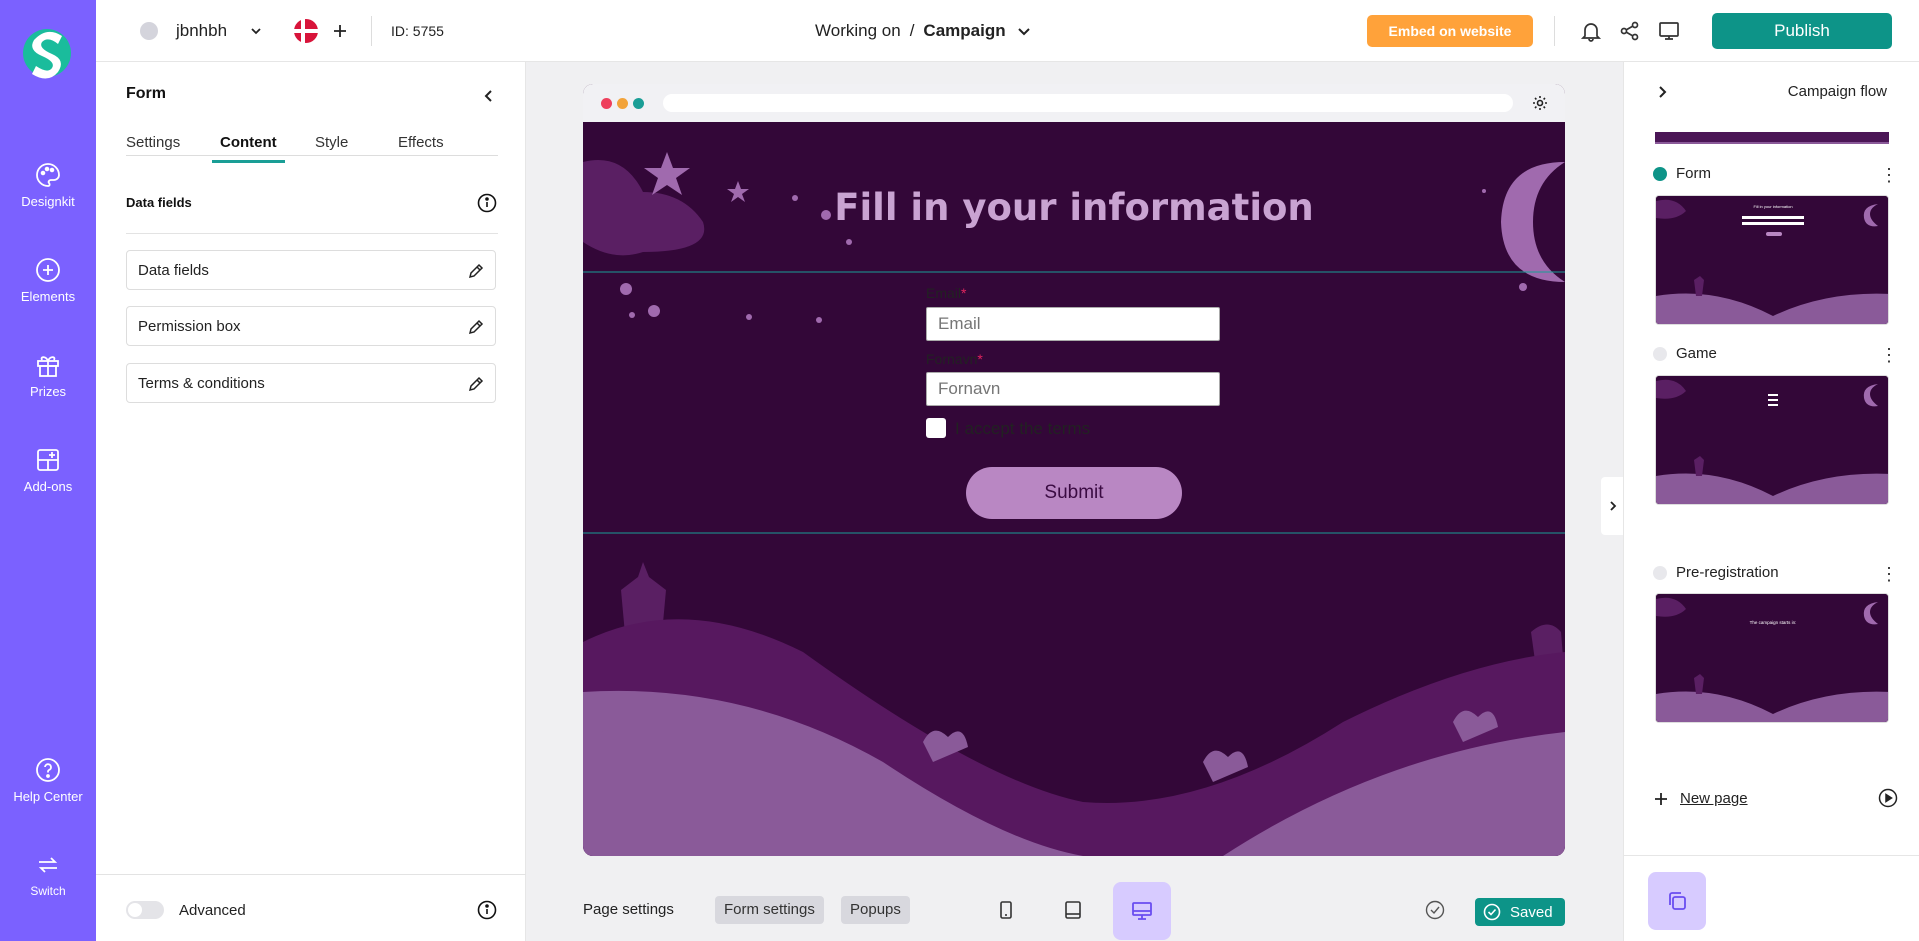  What do you see at coordinates (417, 31) in the screenshot?
I see `campaign-id: ID: 5755` at bounding box center [417, 31].